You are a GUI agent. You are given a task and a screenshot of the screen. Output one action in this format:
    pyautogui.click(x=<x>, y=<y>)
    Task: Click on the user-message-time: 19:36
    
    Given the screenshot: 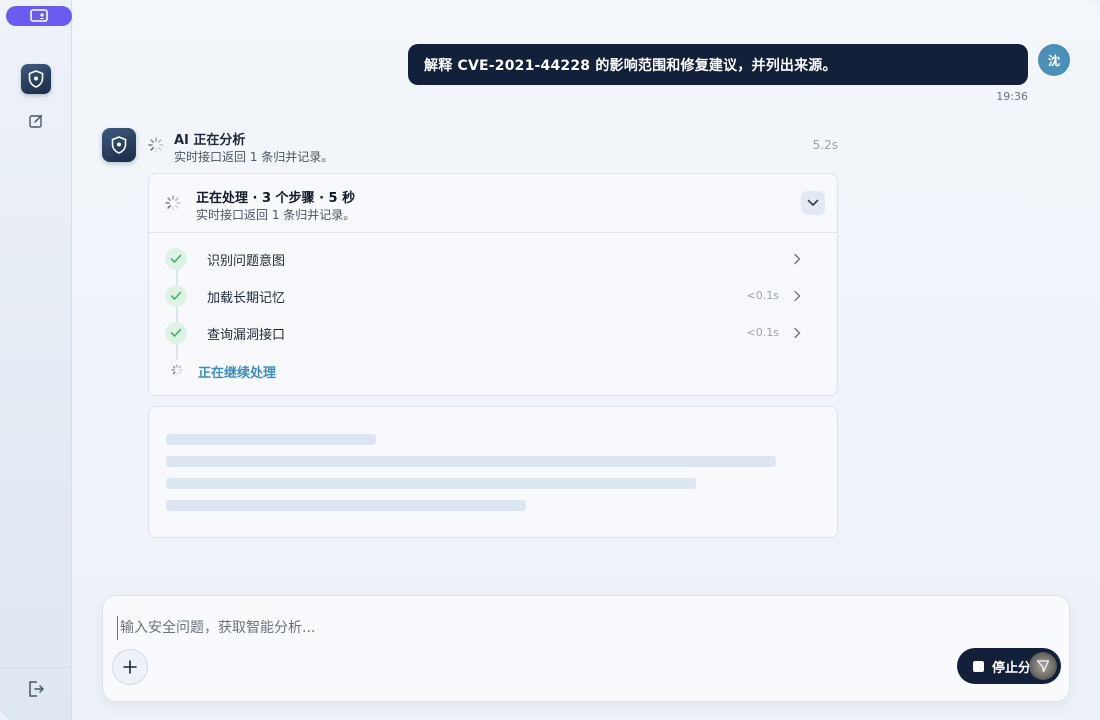 What is the action you would take?
    pyautogui.click(x=1012, y=96)
    